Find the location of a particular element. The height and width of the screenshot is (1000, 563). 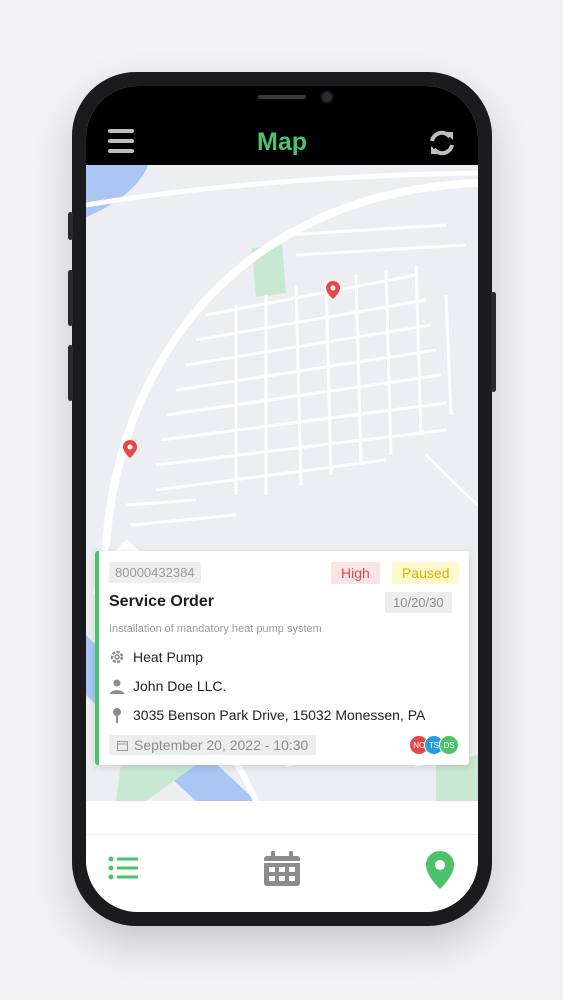

side-button-volume-up is located at coordinates (70, 298).